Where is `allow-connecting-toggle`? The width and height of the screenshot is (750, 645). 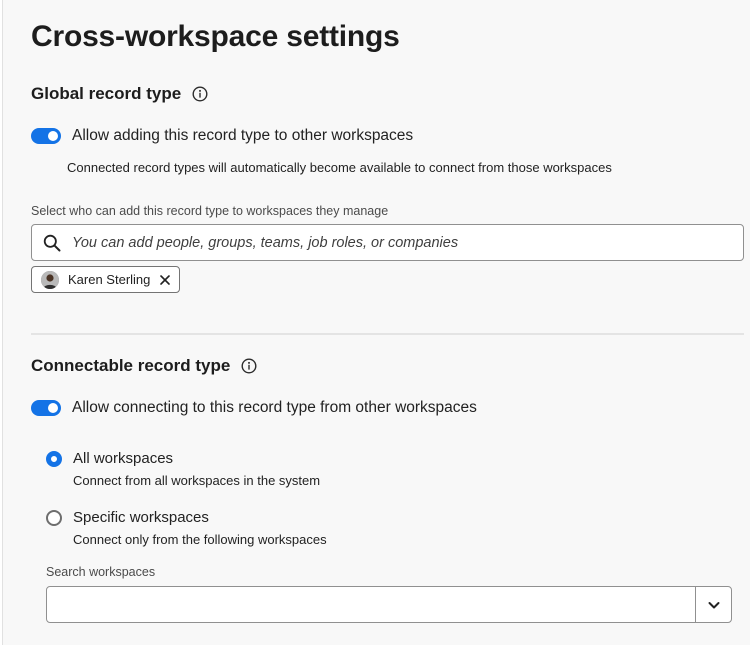
allow-connecting-toggle is located at coordinates (46, 408).